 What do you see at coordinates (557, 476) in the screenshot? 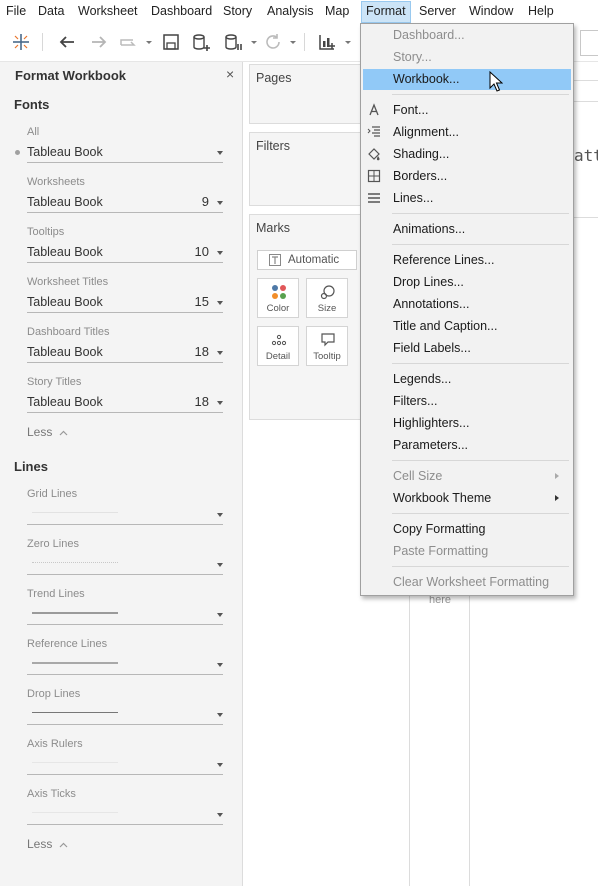
I see `submenu-arrow-icon` at bounding box center [557, 476].